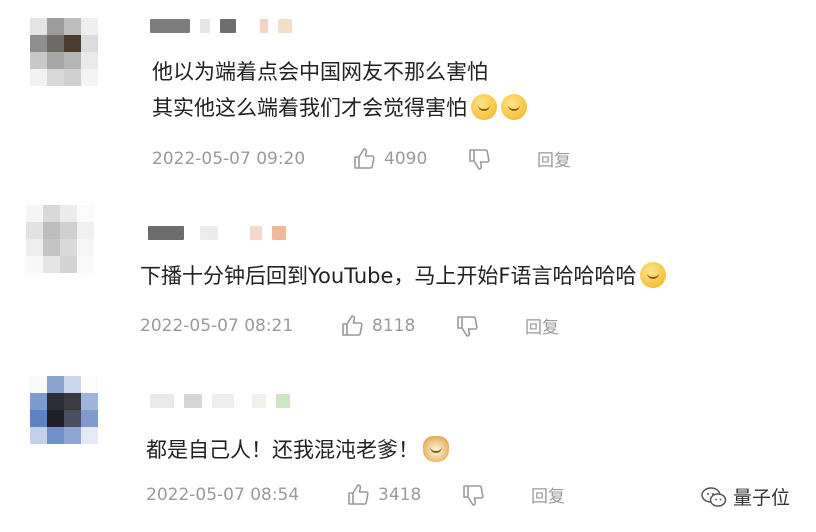 The image size is (816, 532). What do you see at coordinates (394, 325) in the screenshot?
I see `like-count: 8118` at bounding box center [394, 325].